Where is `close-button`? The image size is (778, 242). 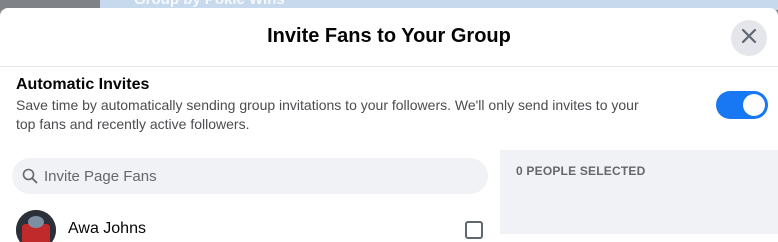
close-button is located at coordinates (749, 38).